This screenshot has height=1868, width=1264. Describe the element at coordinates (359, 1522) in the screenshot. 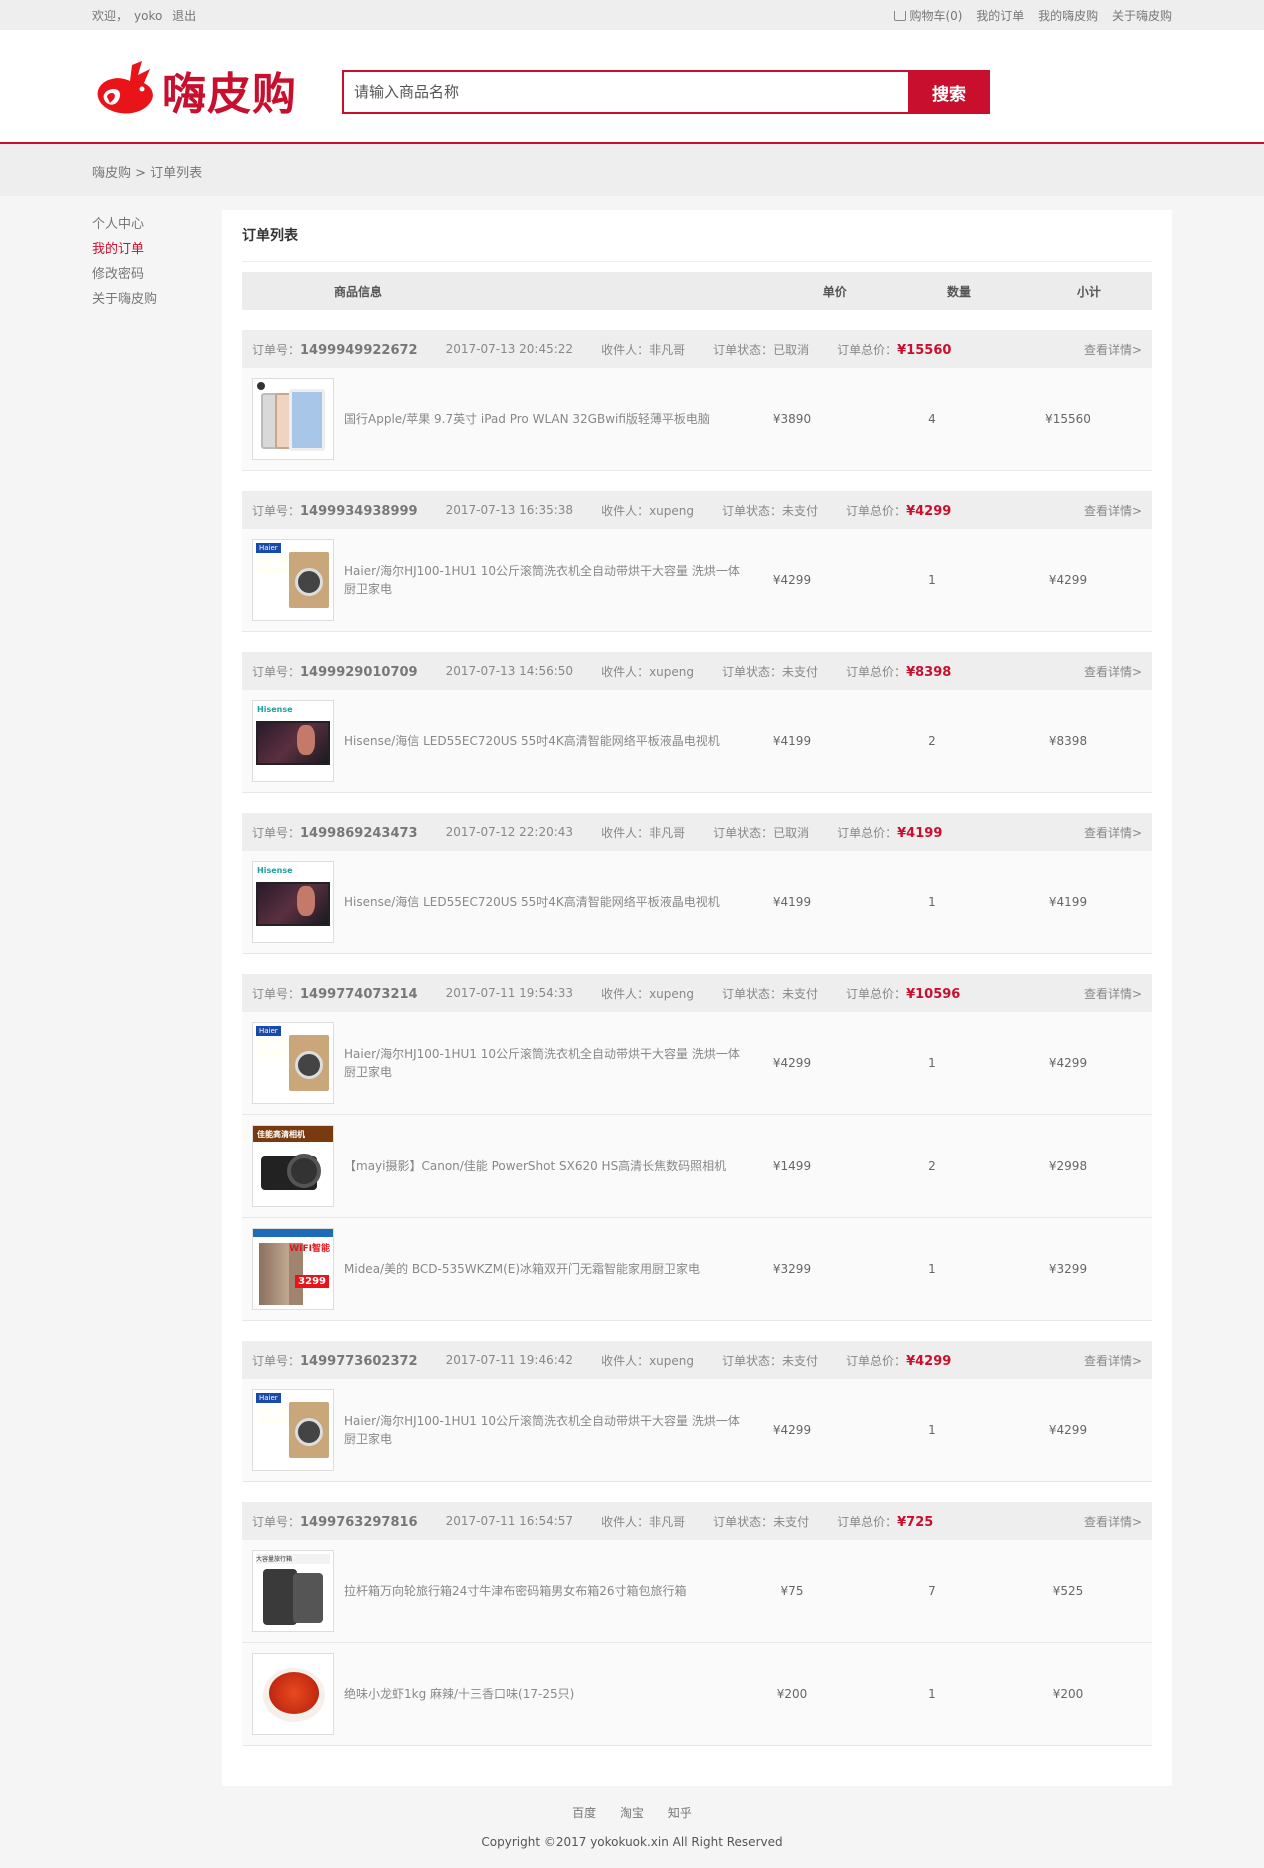

I see `order-number-value: 1499763297816` at that location.